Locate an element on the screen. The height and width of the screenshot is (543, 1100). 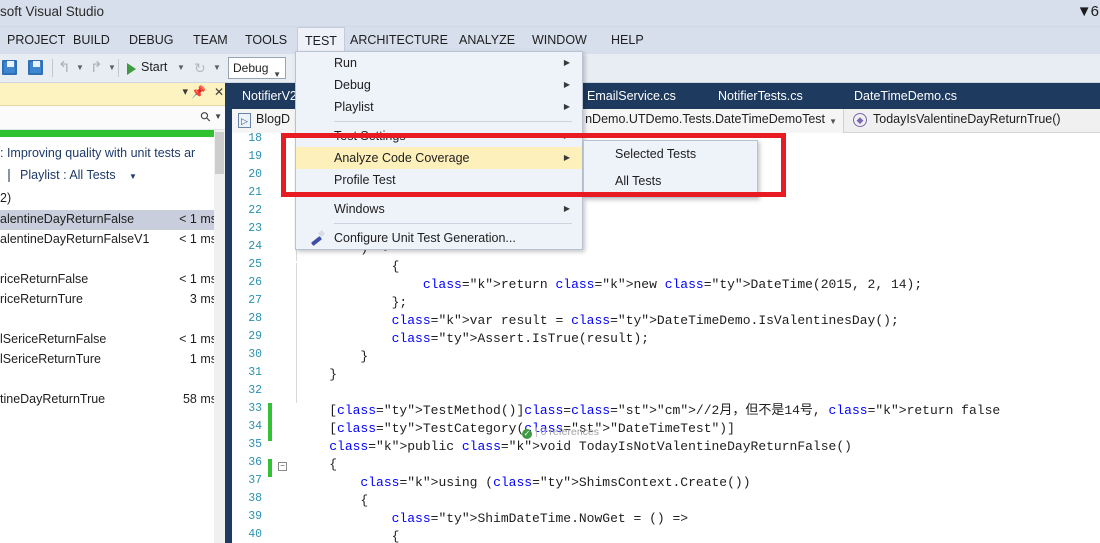
breadcrumb-member-selector: ◆ TodayIsValentineDayReturnTrue() is located at coordinates (972, 121).